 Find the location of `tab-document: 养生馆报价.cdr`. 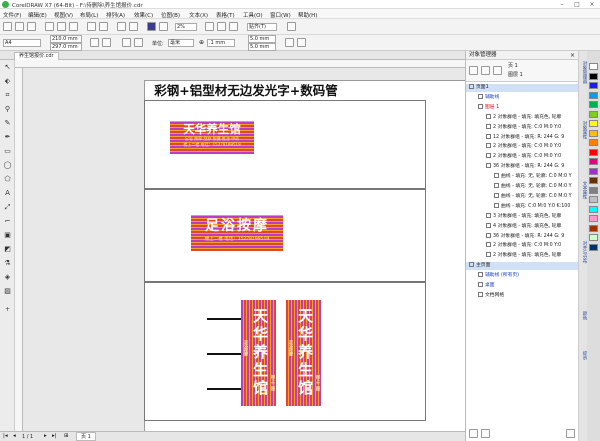

tab-document: 养生馆报价.cdr is located at coordinates (36, 56).